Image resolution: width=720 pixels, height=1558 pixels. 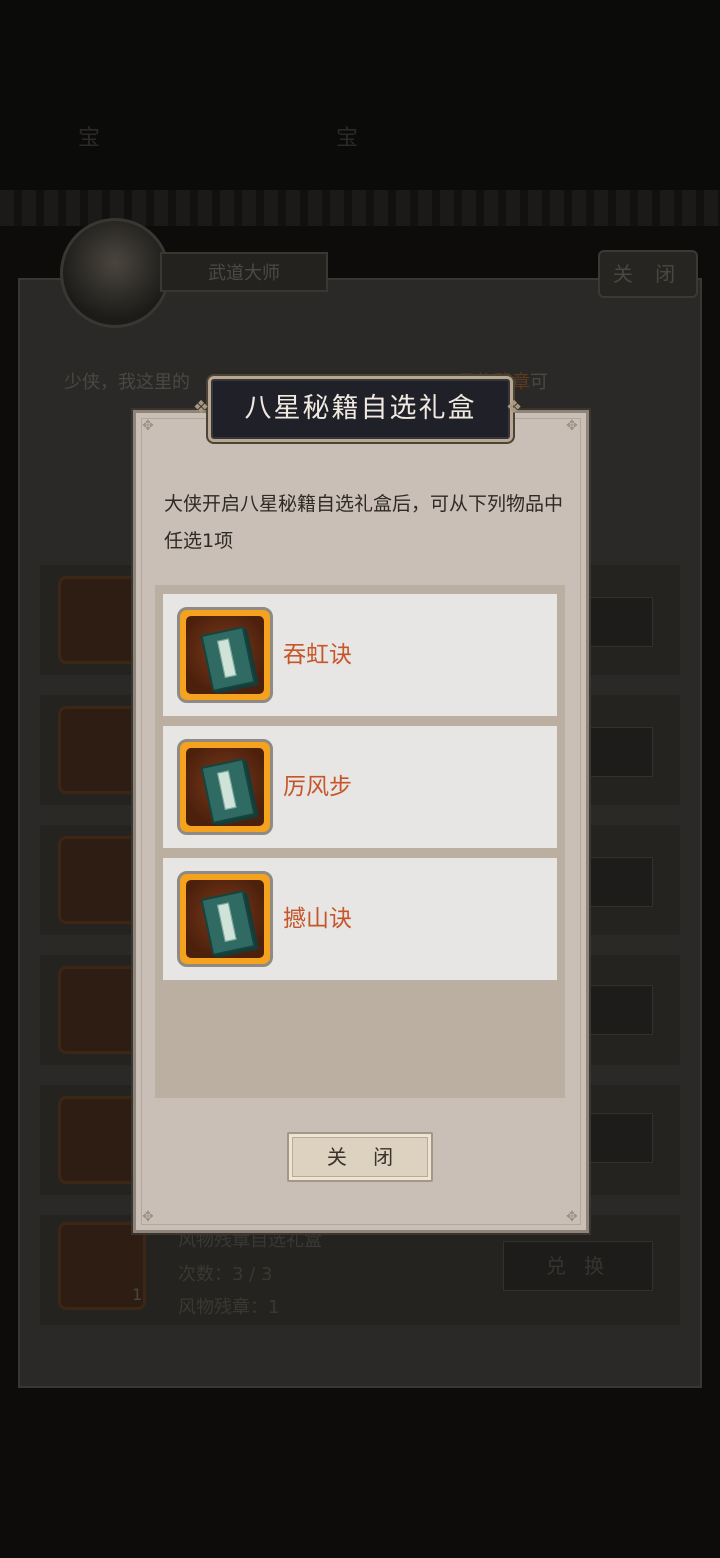 I want to click on choice-item: 吞虹诀, so click(x=360, y=655).